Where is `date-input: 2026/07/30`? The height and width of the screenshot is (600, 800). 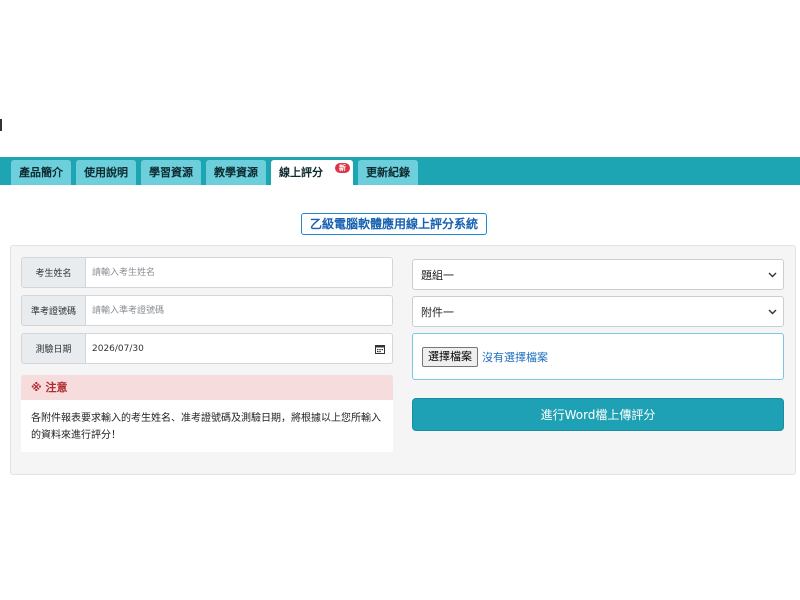 date-input: 2026/07/30 is located at coordinates (227, 348).